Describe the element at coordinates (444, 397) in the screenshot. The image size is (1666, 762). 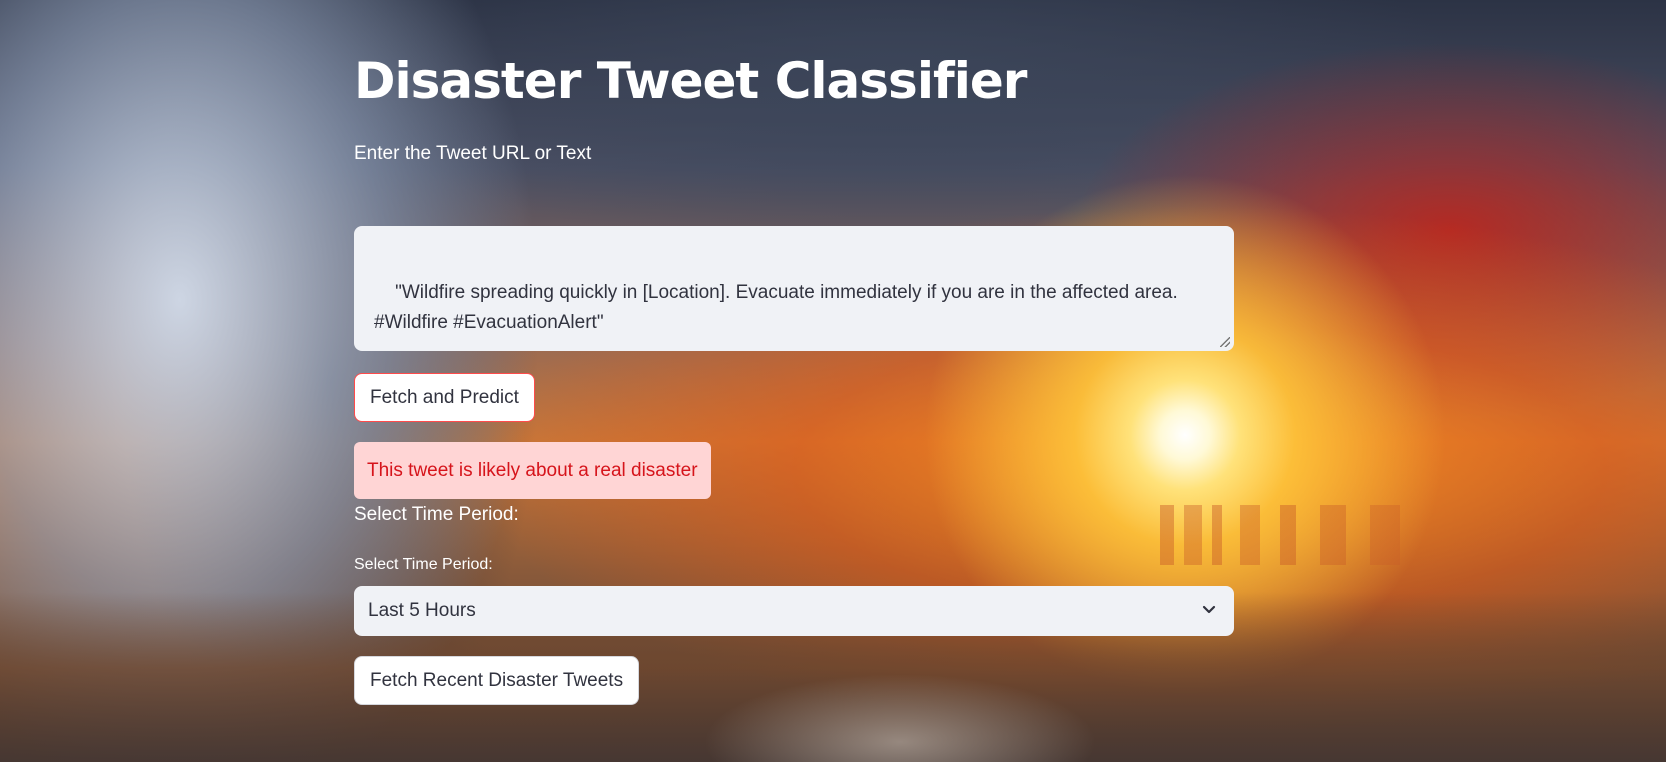
I see `fetch-and-predict-button: Fetch and Predict` at that location.